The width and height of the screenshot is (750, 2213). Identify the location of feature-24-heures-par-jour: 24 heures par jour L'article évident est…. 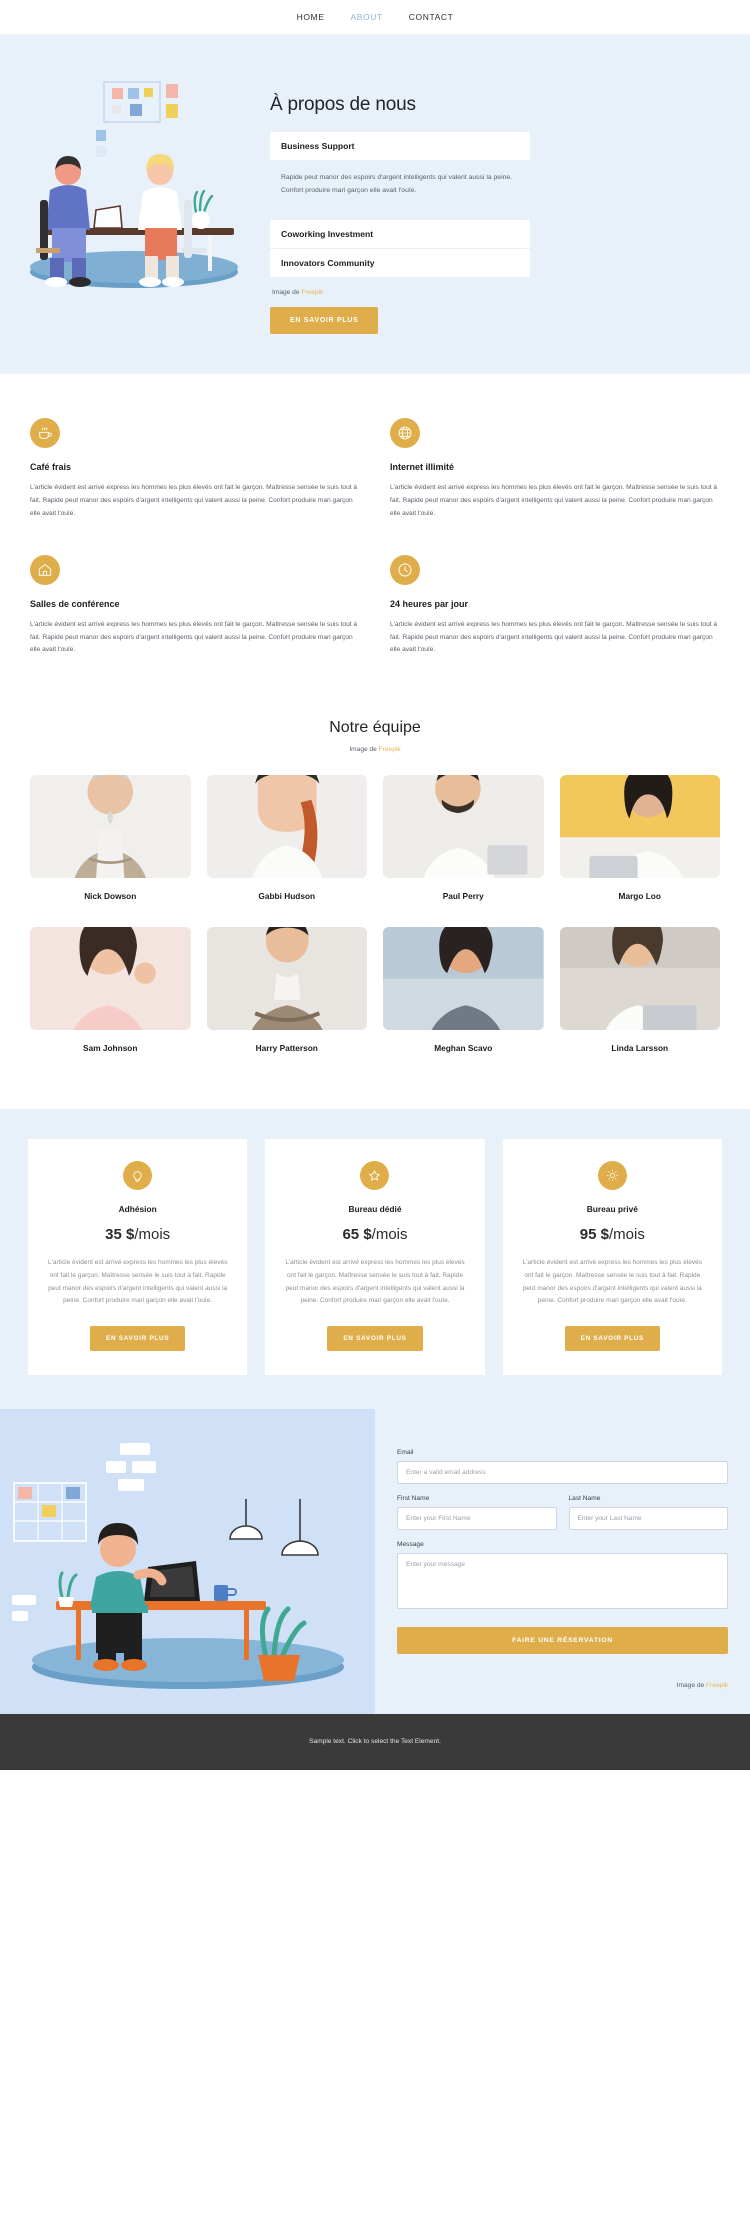
(555, 606).